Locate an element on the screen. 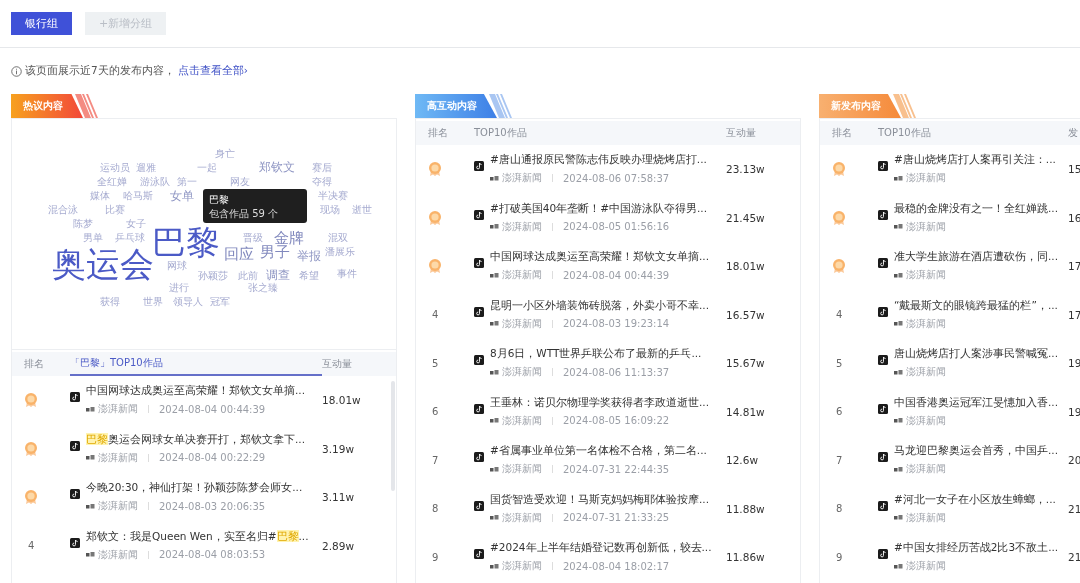  tooltip-title: 巴黎 is located at coordinates (219, 200).